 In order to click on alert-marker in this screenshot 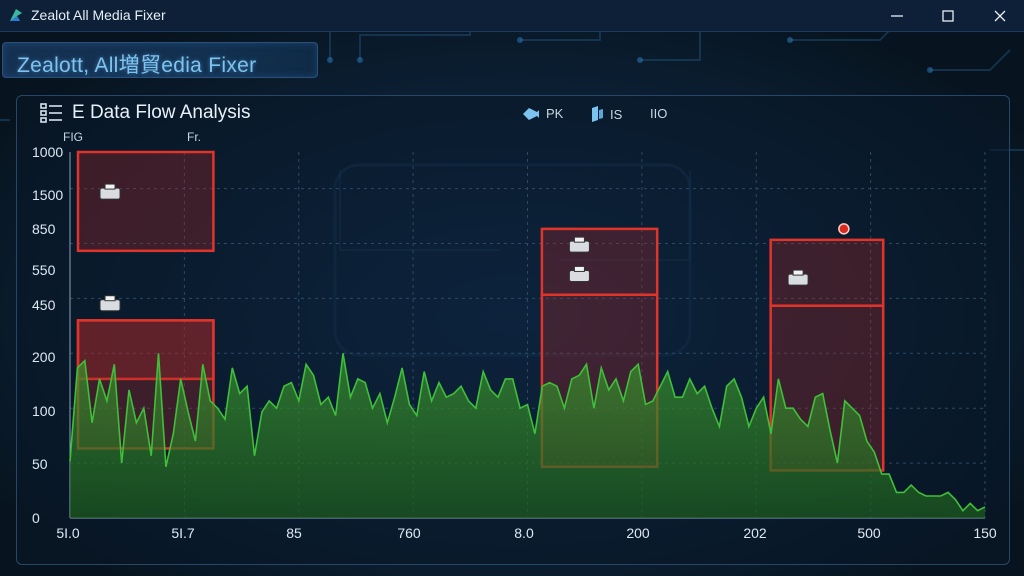, I will do `click(844, 229)`.